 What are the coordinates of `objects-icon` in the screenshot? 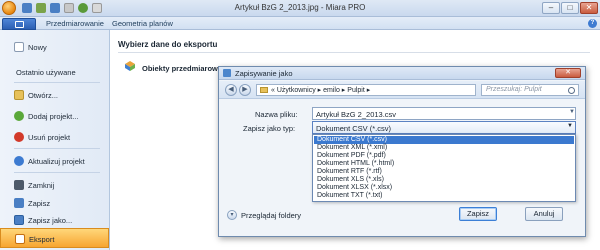 It's located at (130, 66).